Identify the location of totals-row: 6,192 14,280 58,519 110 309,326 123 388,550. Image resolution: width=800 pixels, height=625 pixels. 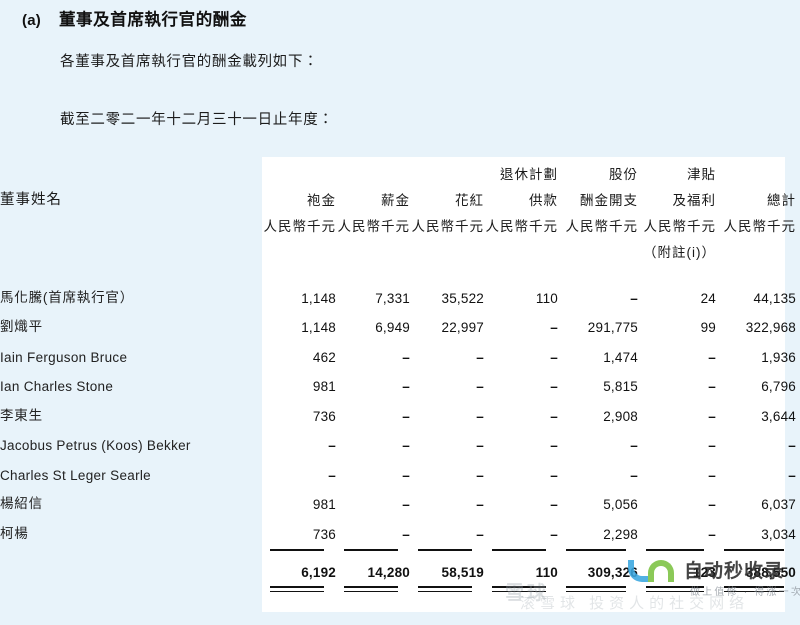
(400, 566).